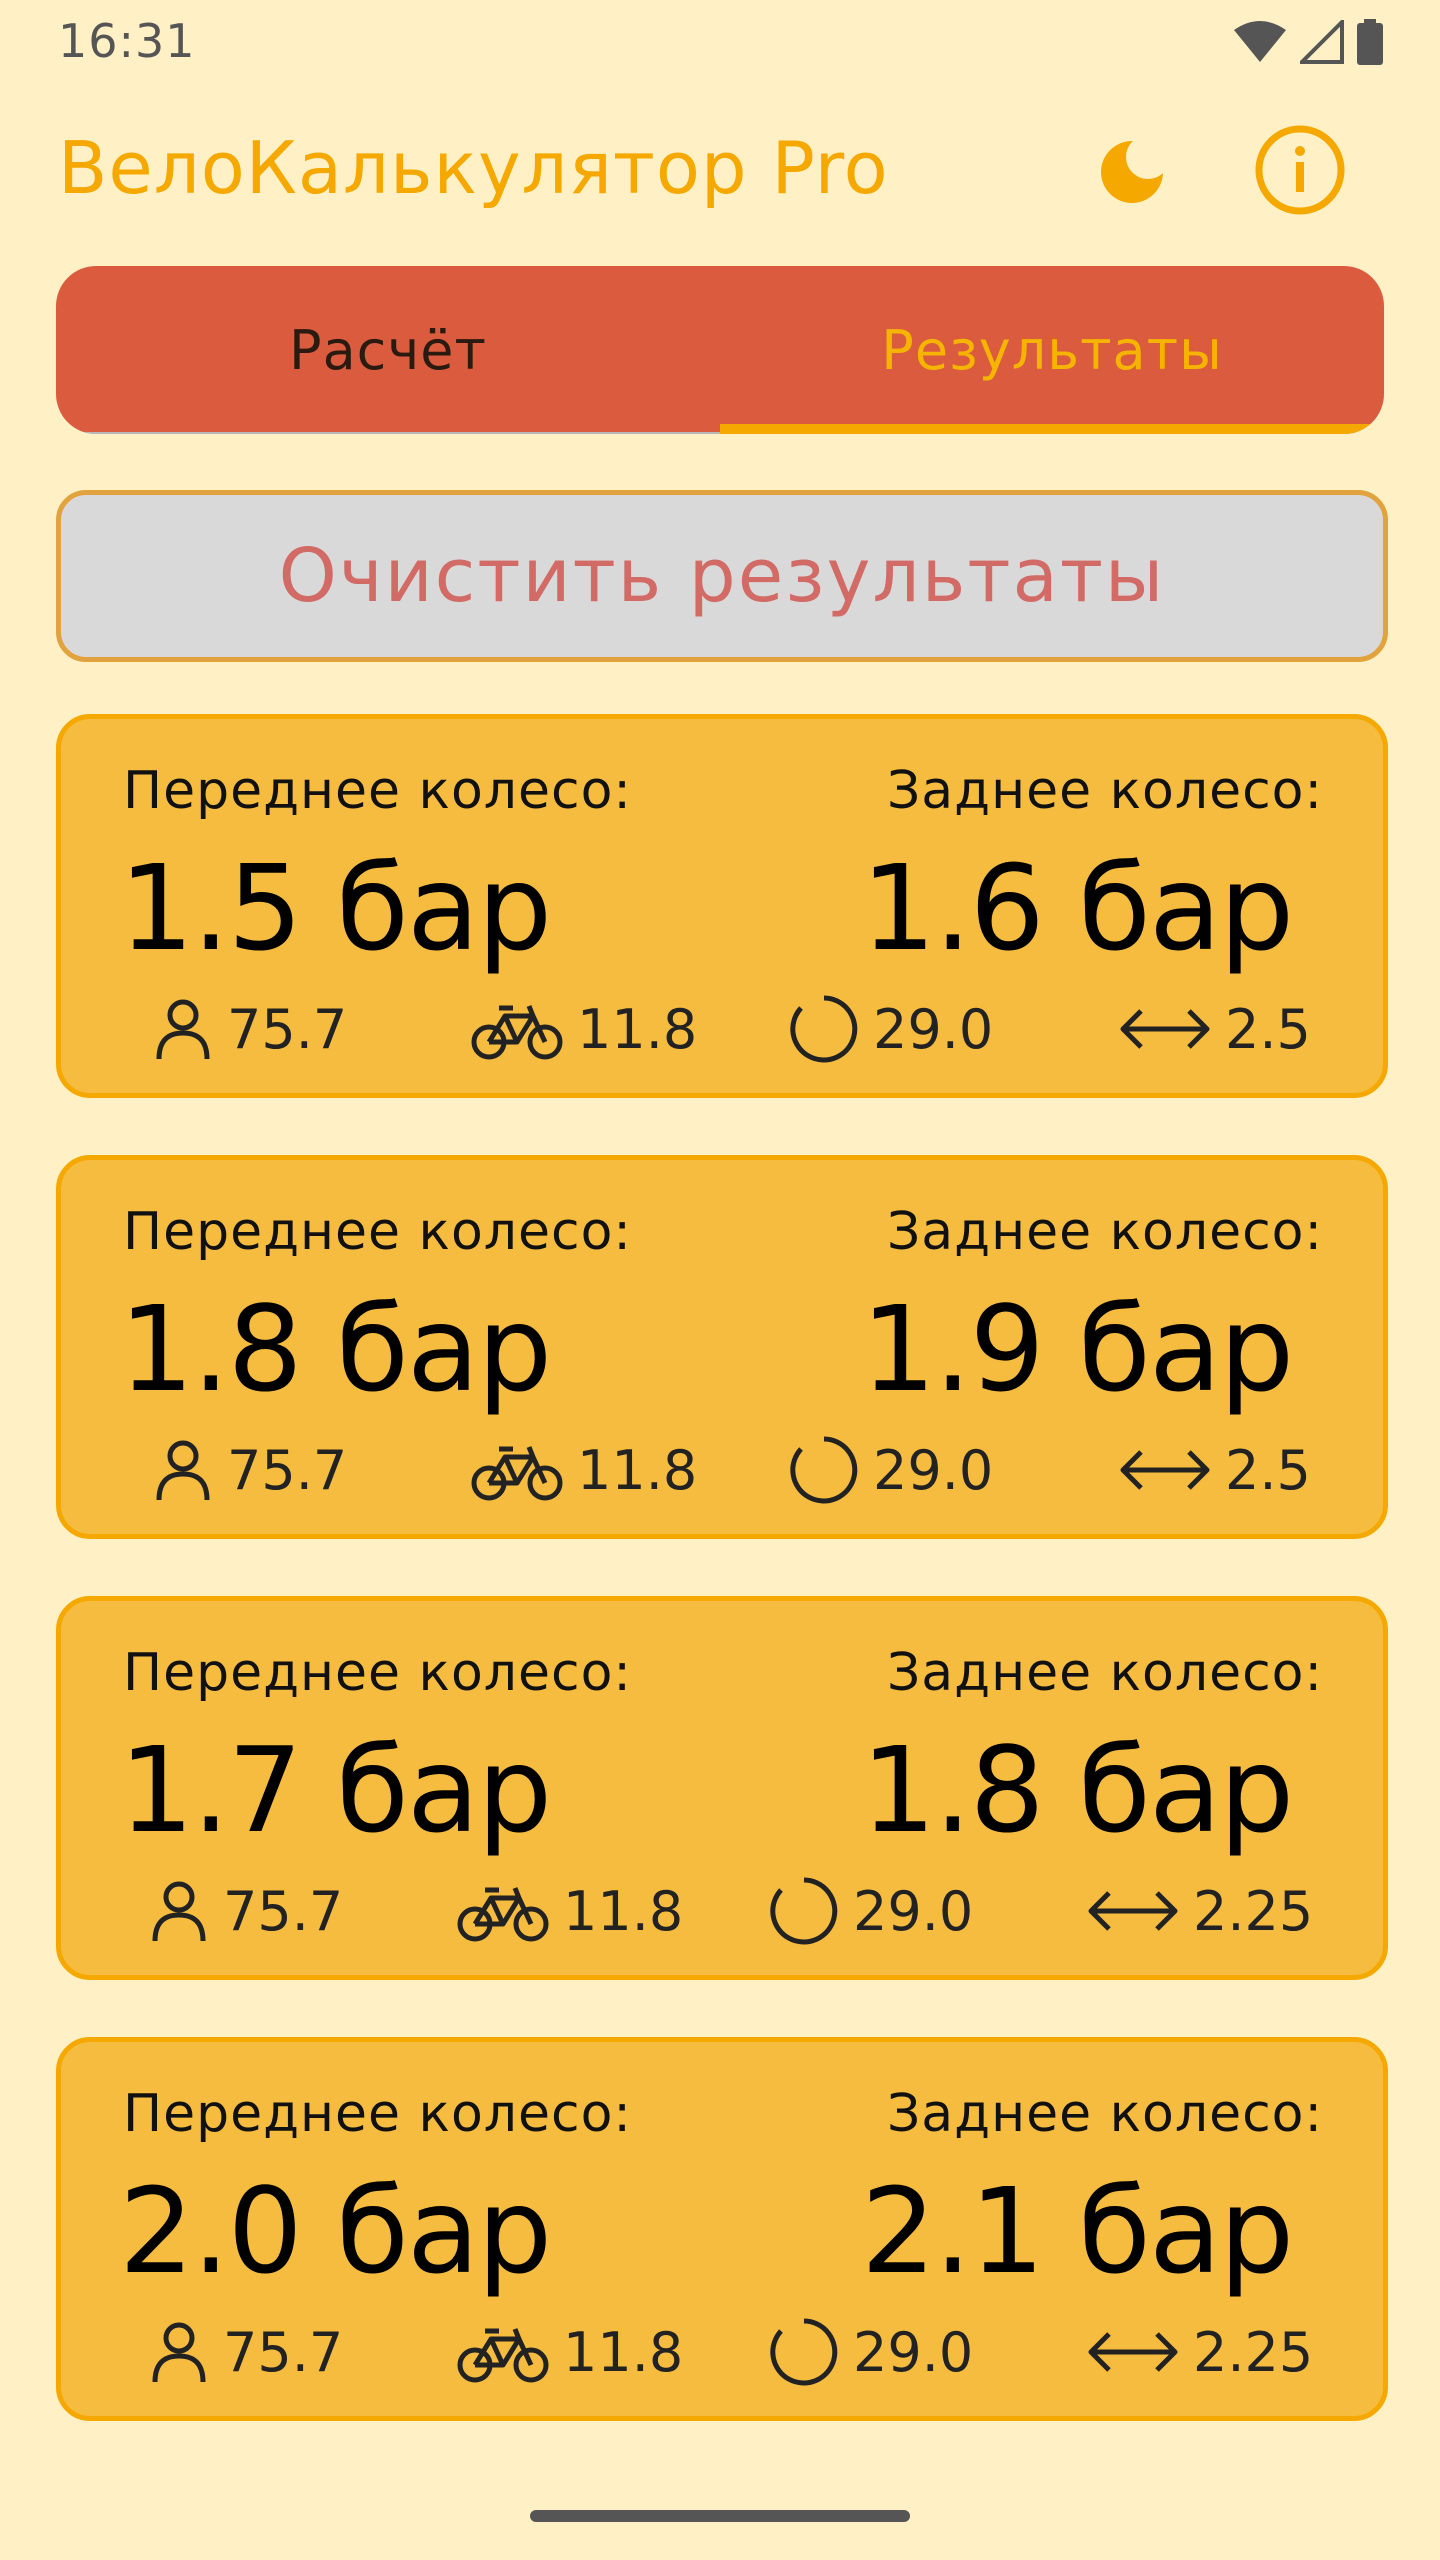 The height and width of the screenshot is (2560, 1440). What do you see at coordinates (335, 1349) in the screenshot?
I see `front-pressure: 1.8 бар` at bounding box center [335, 1349].